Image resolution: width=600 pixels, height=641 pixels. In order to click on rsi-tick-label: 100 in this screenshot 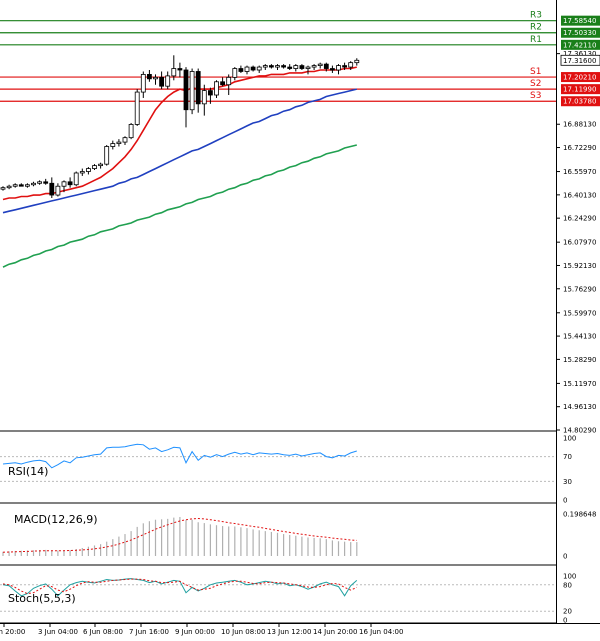, I will do `click(569, 439)`.